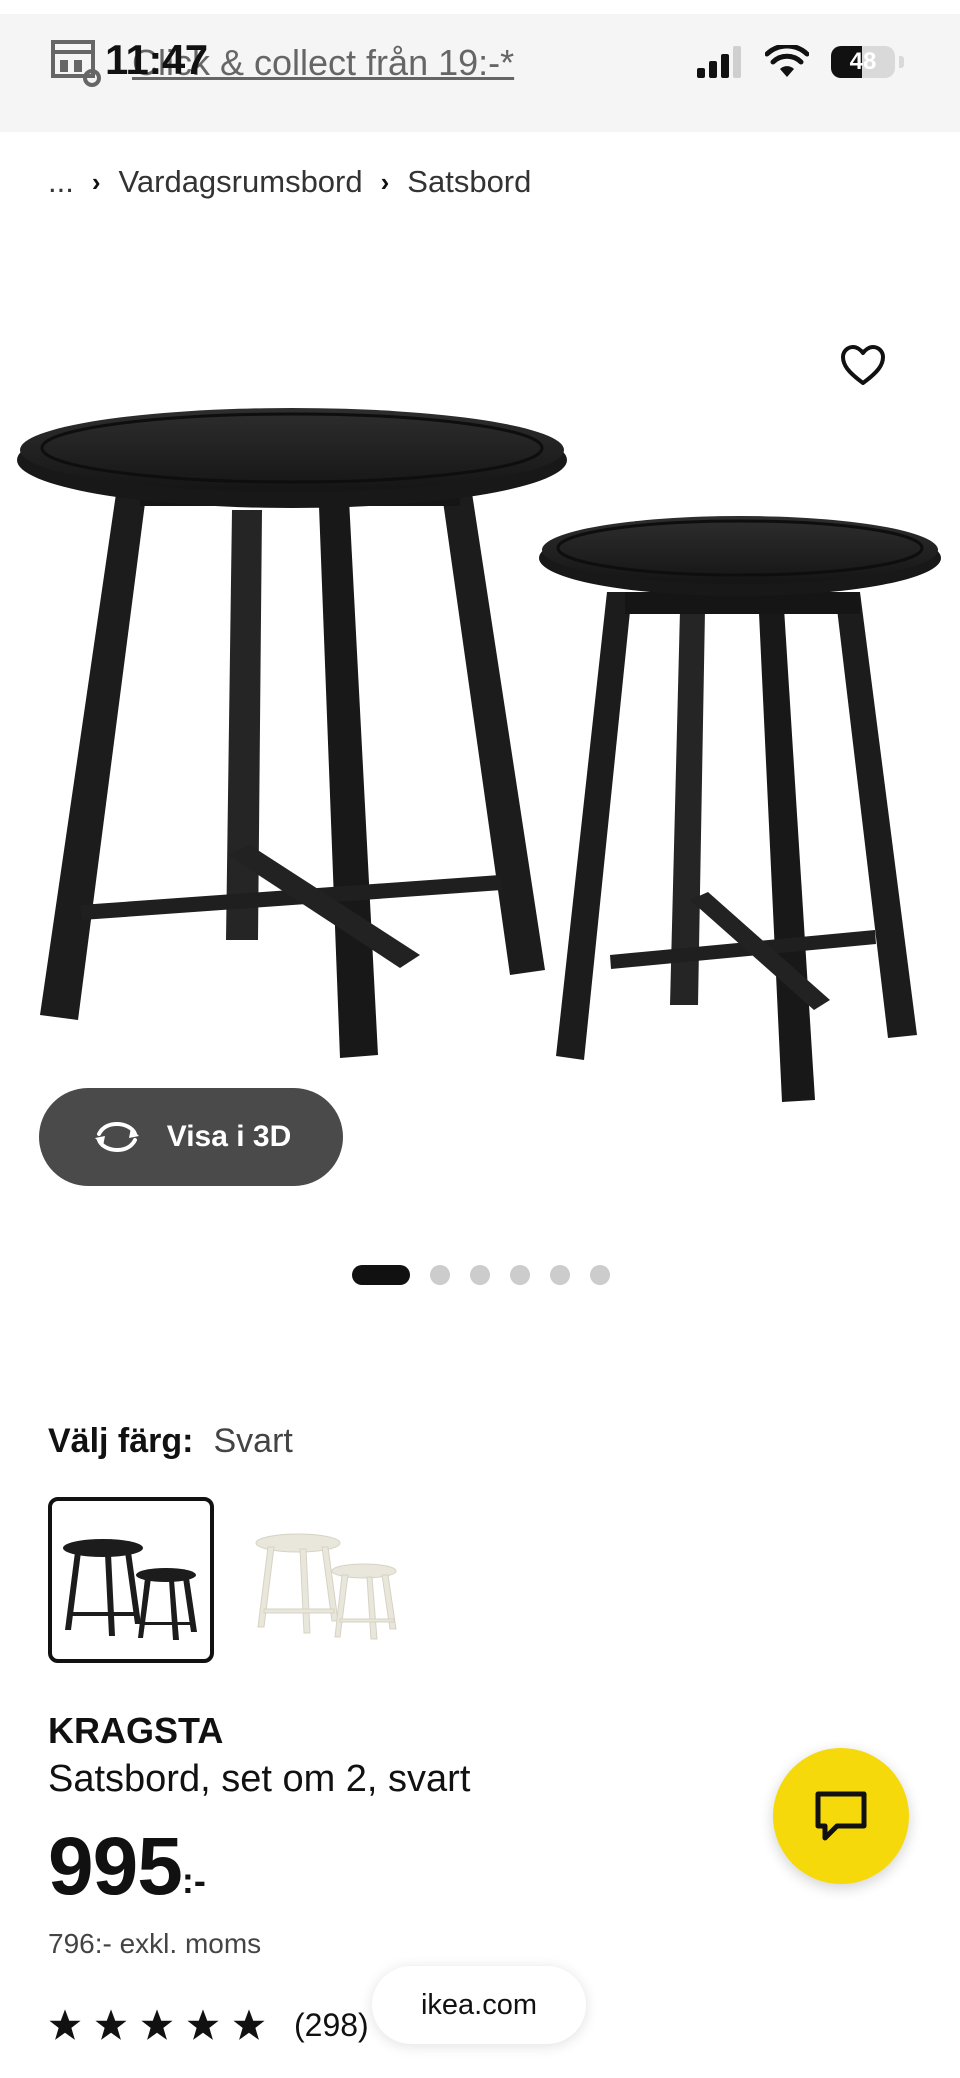 The width and height of the screenshot is (960, 2078). Describe the element at coordinates (259, 1779) in the screenshot. I see `product-description: Satsbord, set om 2, svart` at that location.